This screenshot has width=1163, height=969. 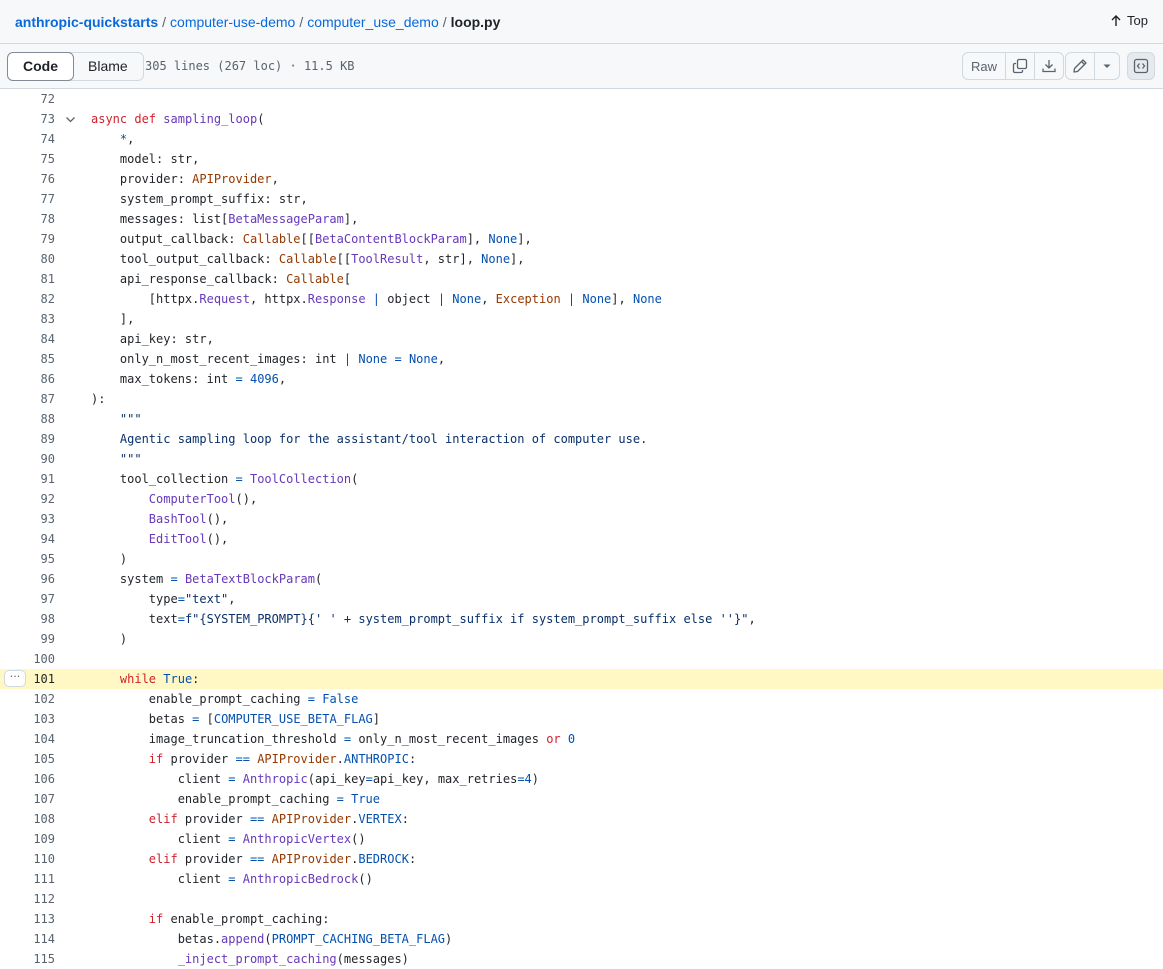 I want to click on line-number: 106, so click(x=27, y=779).